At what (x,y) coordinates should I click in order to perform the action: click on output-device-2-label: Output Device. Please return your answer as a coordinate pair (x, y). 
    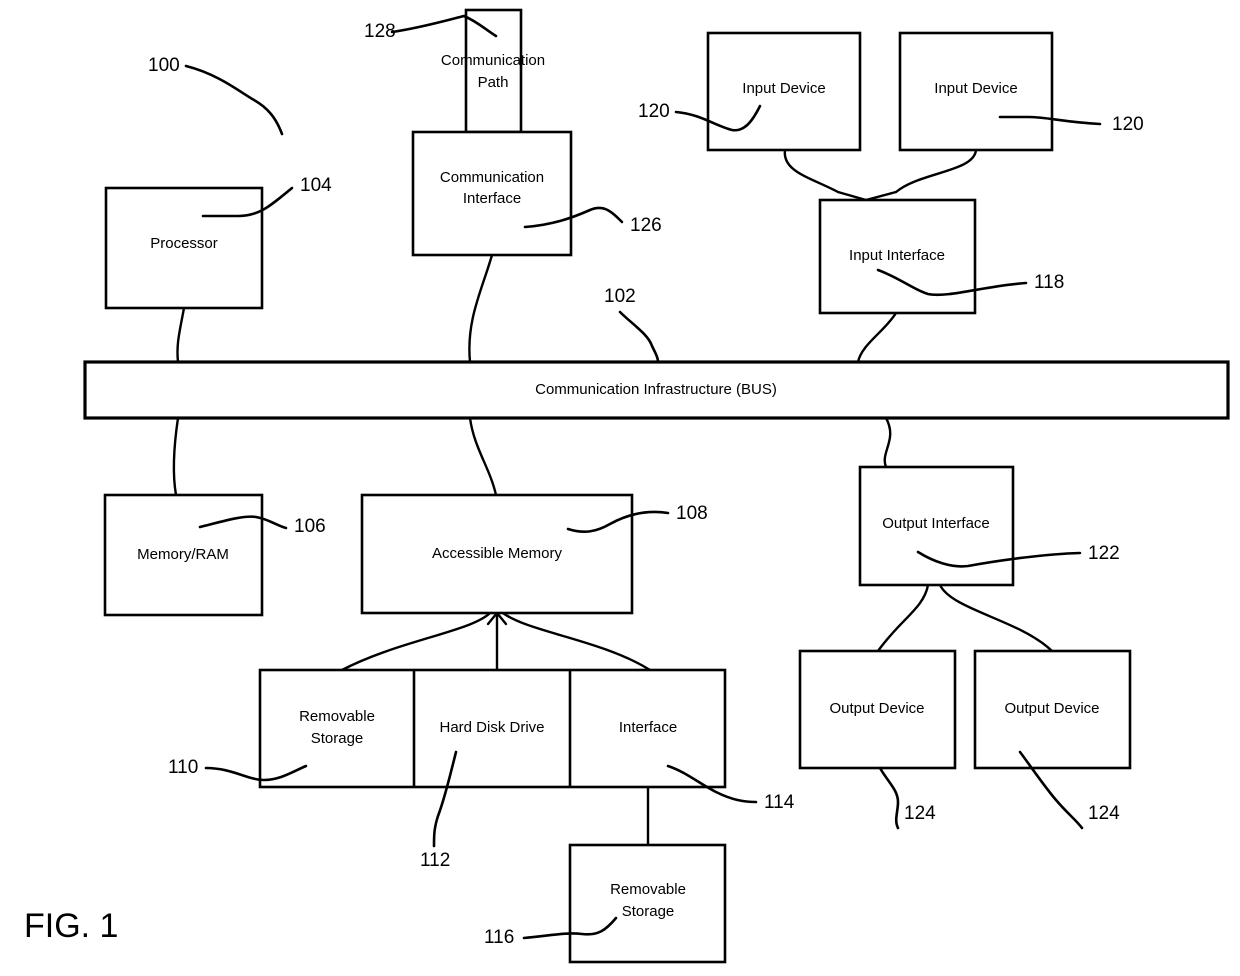
    Looking at the image, I should click on (1051, 708).